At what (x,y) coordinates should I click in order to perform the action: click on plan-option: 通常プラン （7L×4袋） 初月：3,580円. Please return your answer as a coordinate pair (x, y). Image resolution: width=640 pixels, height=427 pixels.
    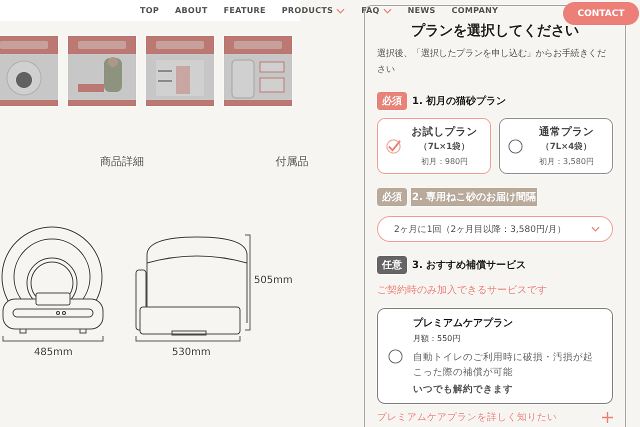
    Looking at the image, I should click on (556, 146).